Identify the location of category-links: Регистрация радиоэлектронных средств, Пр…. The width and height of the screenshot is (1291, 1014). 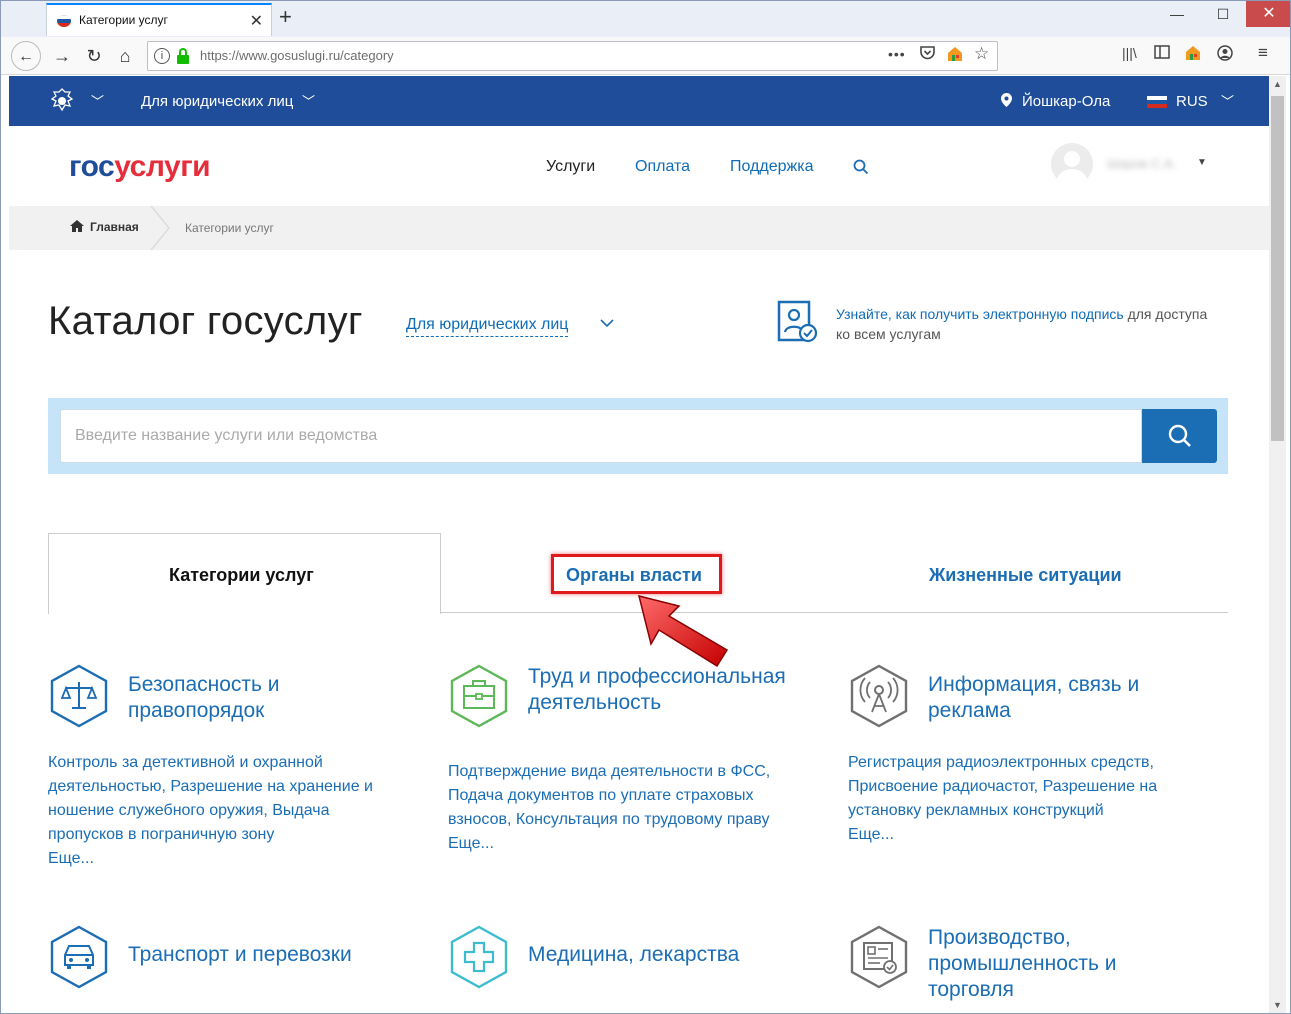
(1002, 786).